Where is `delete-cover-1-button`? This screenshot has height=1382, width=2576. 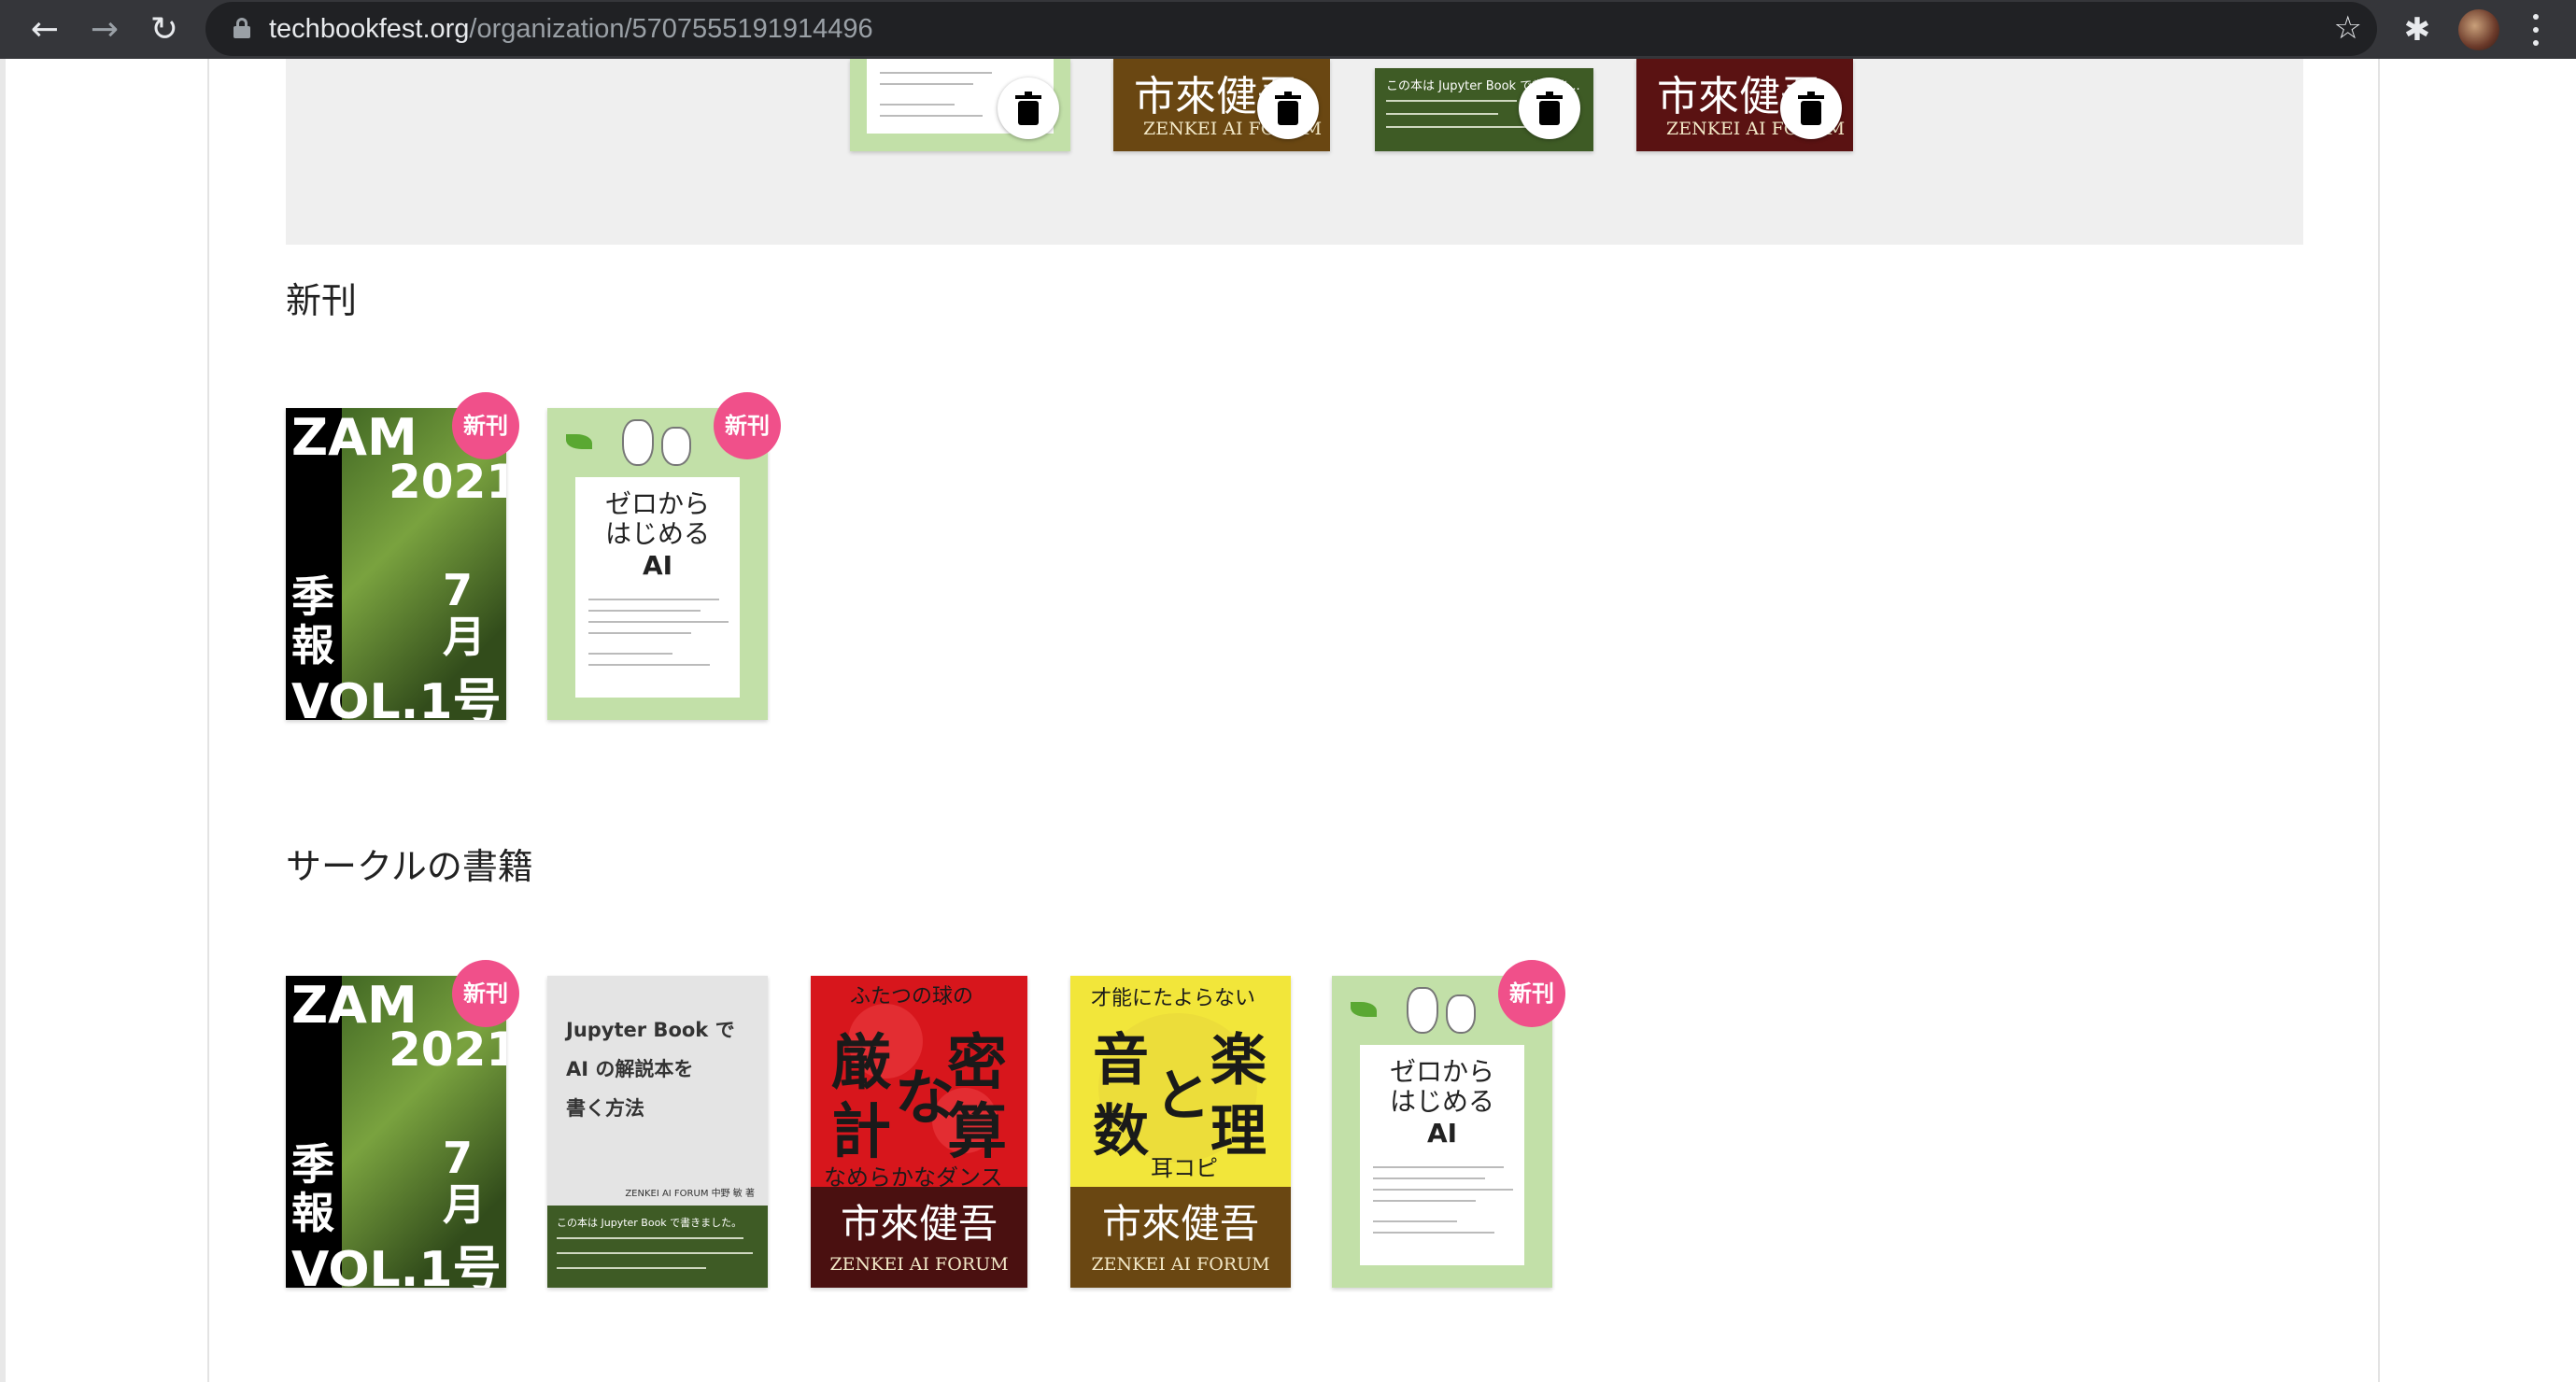
delete-cover-1-button is located at coordinates (1028, 108).